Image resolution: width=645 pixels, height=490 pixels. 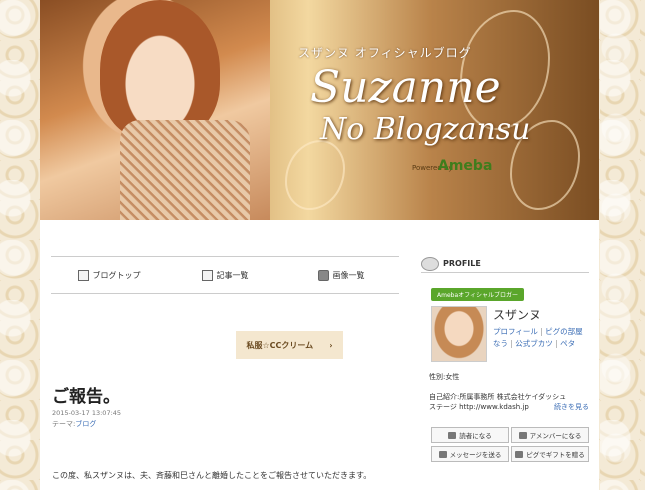 What do you see at coordinates (498, 397) in the screenshot?
I see `intro-line: 自己紹介:所属事務所 株式会社ケイダッシュ` at bounding box center [498, 397].